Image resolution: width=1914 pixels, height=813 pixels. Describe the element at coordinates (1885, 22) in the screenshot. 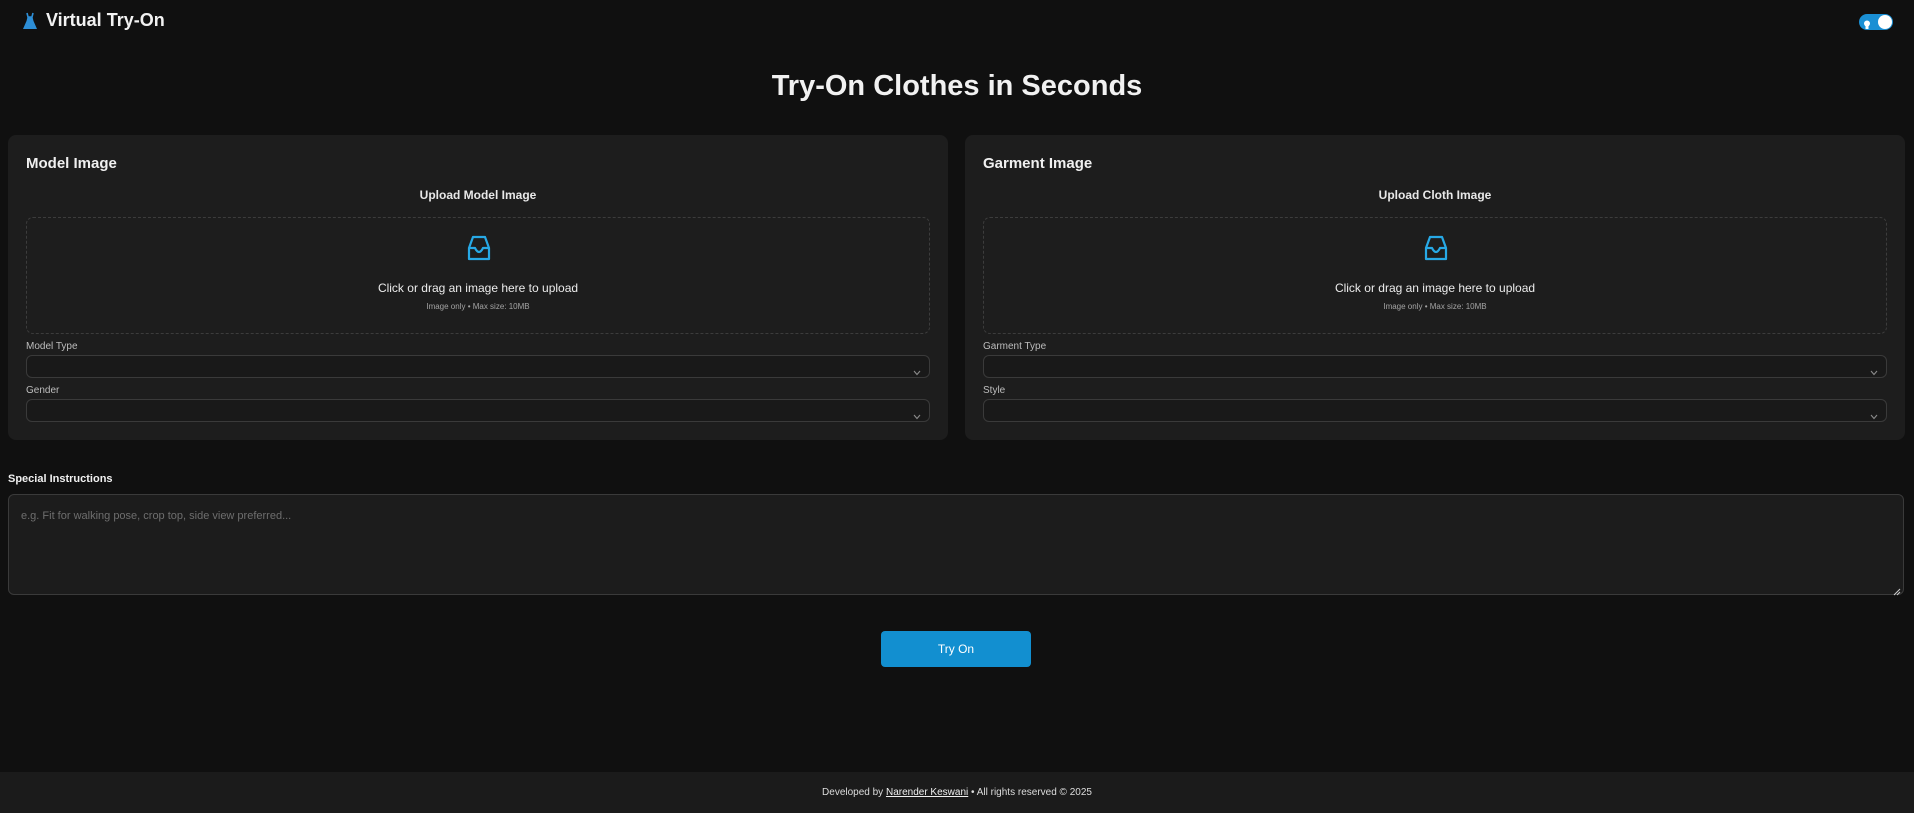

I see `toggle-knob` at that location.